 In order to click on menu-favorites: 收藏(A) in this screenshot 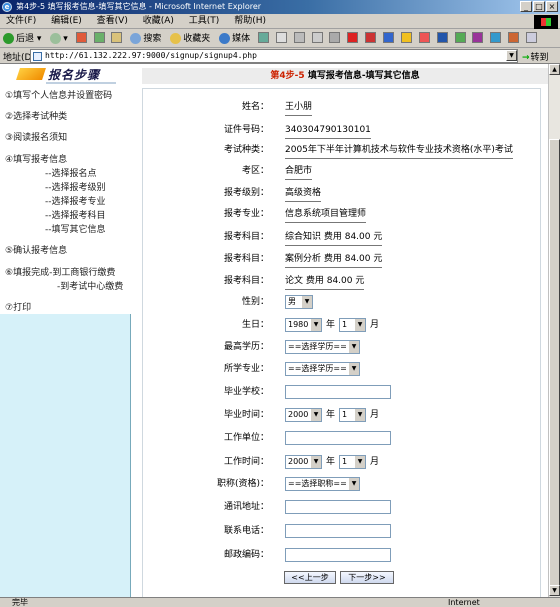, I will do `click(158, 21)`.